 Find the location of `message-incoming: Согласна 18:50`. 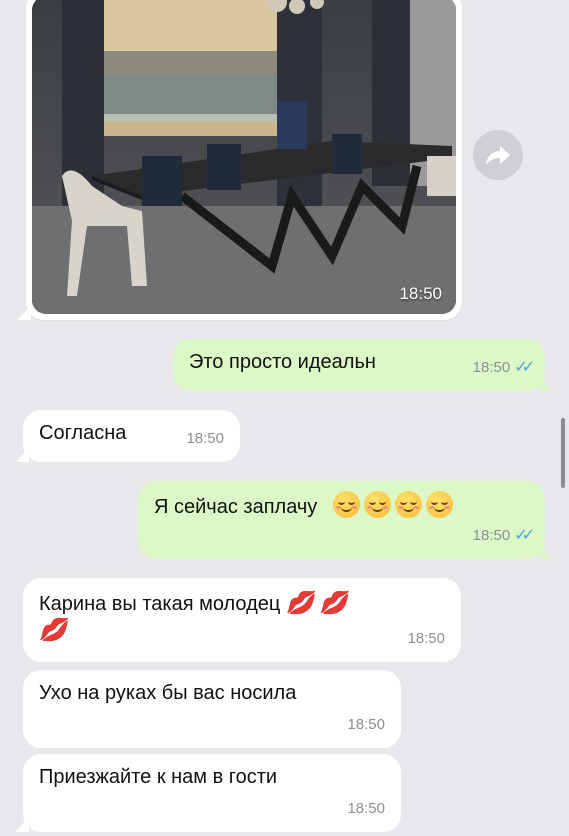

message-incoming: Согласна 18:50 is located at coordinates (127, 436).